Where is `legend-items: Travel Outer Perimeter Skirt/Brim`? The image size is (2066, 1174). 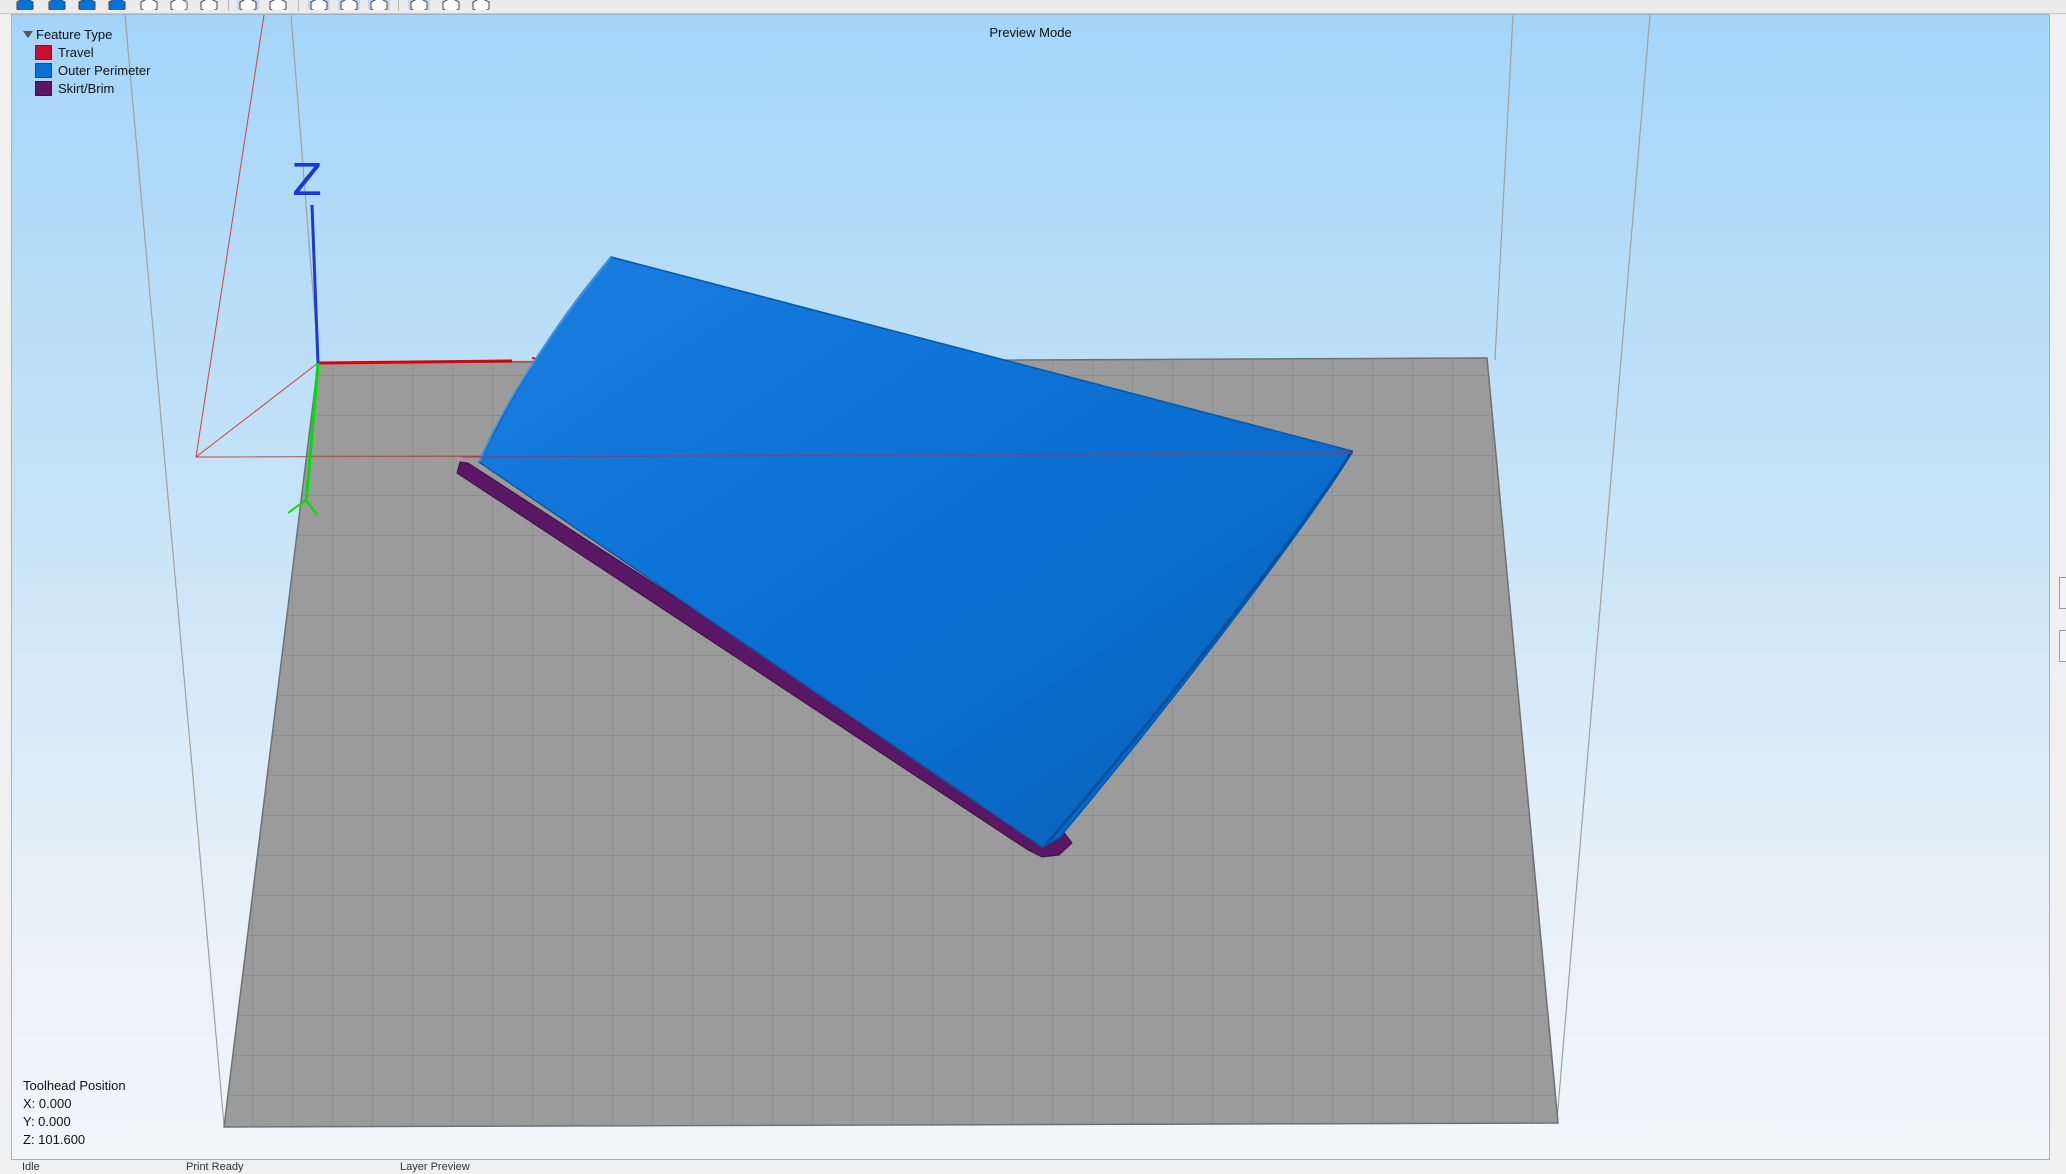 legend-items: Travel Outer Perimeter Skirt/Brim is located at coordinates (86, 70).